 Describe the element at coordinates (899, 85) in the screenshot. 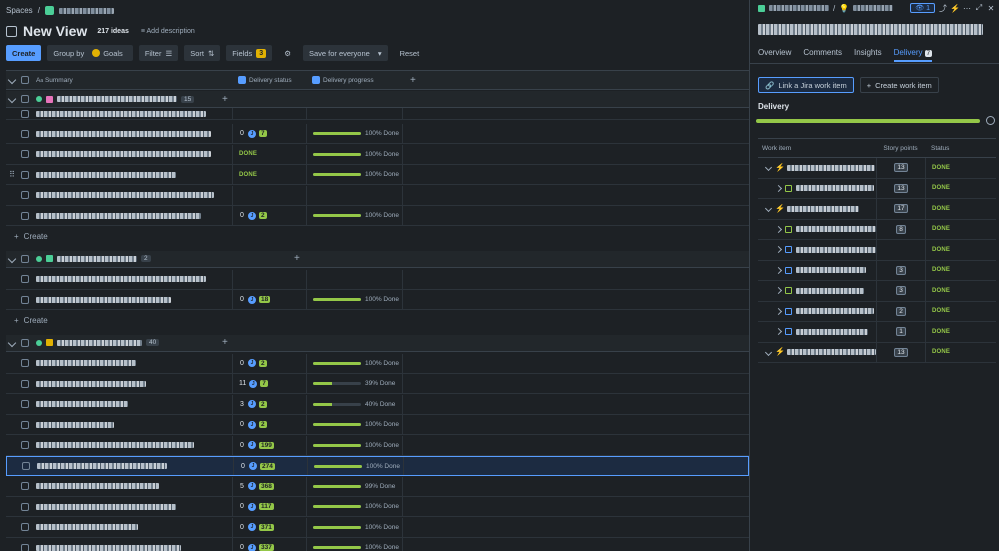

I see `create-work-item-button: + Create work item` at that location.